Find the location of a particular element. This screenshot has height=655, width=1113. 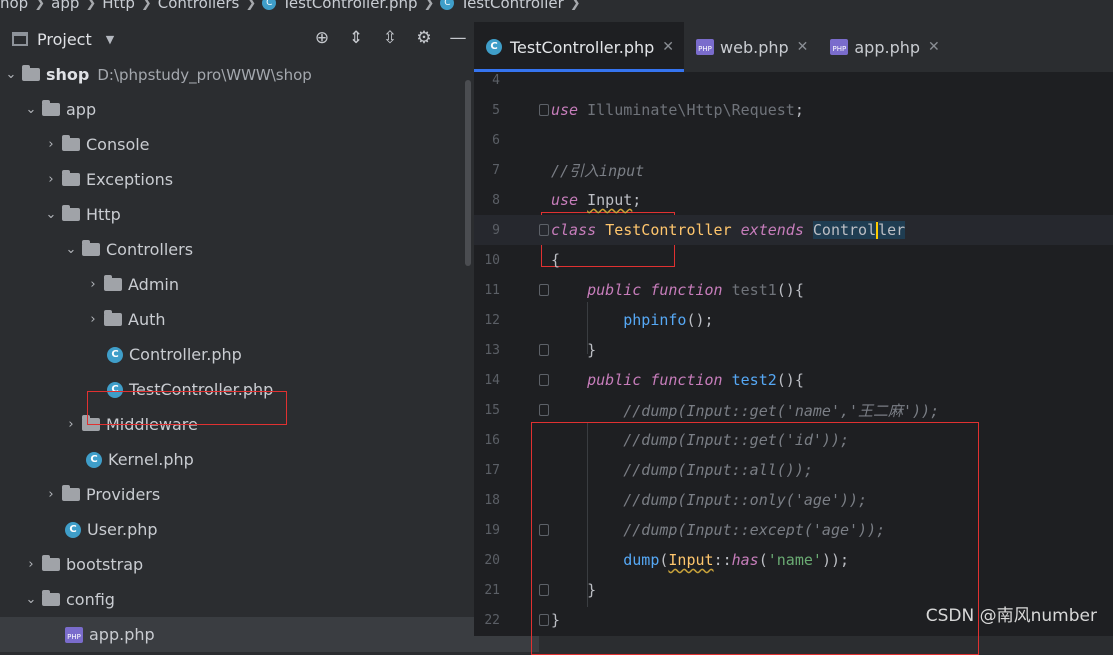

tree-item-label: Exceptions is located at coordinates (130, 179).